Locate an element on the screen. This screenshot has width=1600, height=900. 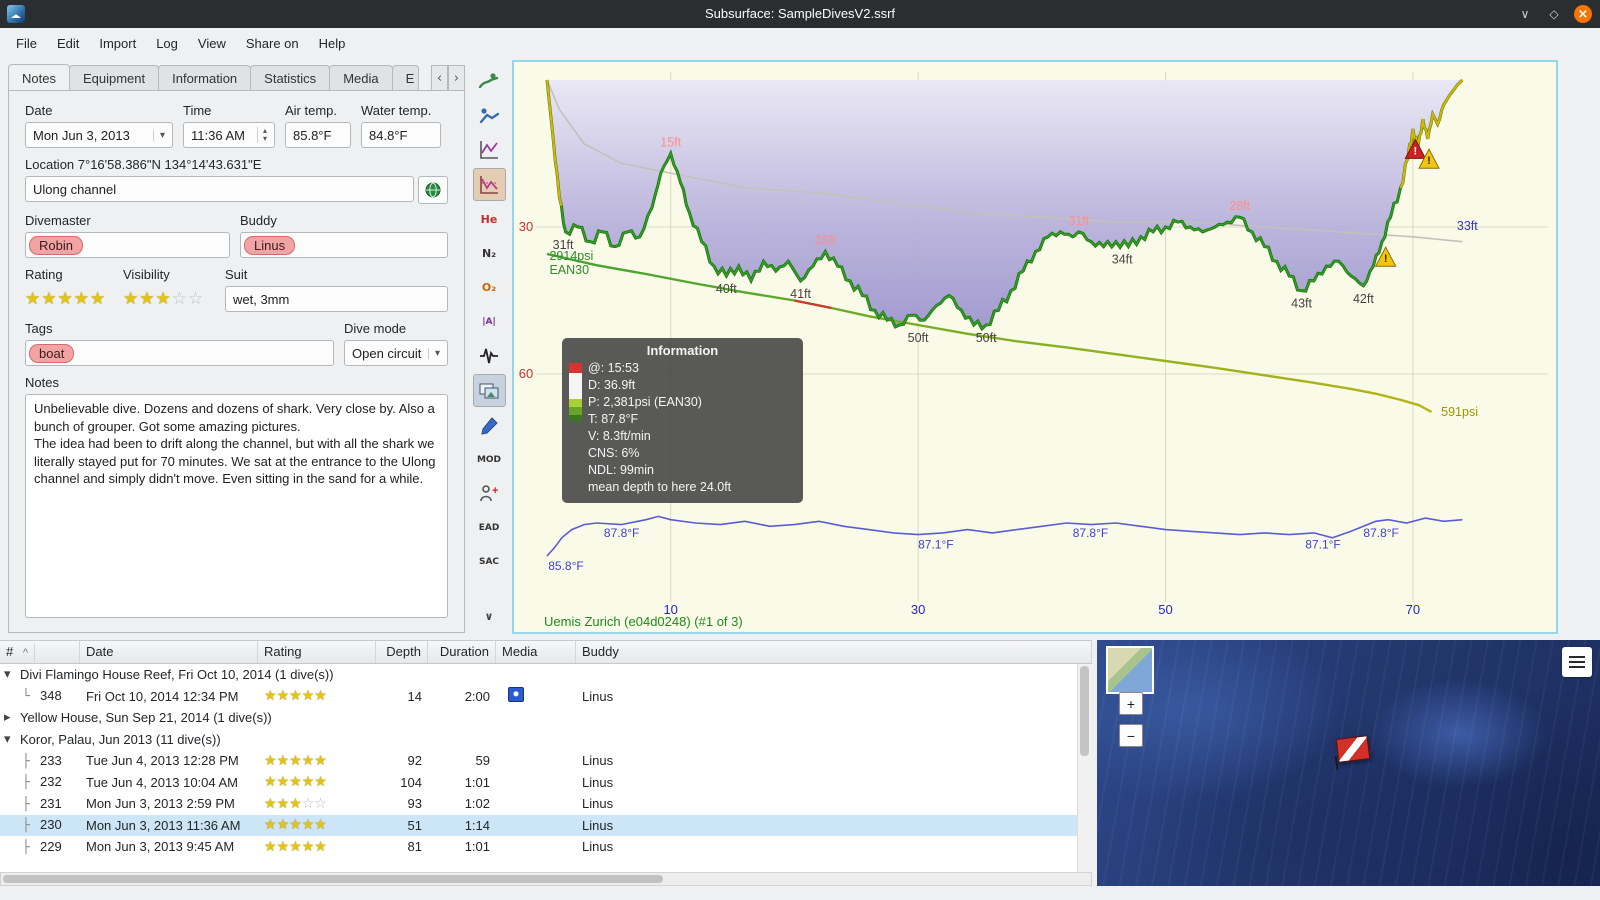
column-header-depth: Depth is located at coordinates (402, 652).